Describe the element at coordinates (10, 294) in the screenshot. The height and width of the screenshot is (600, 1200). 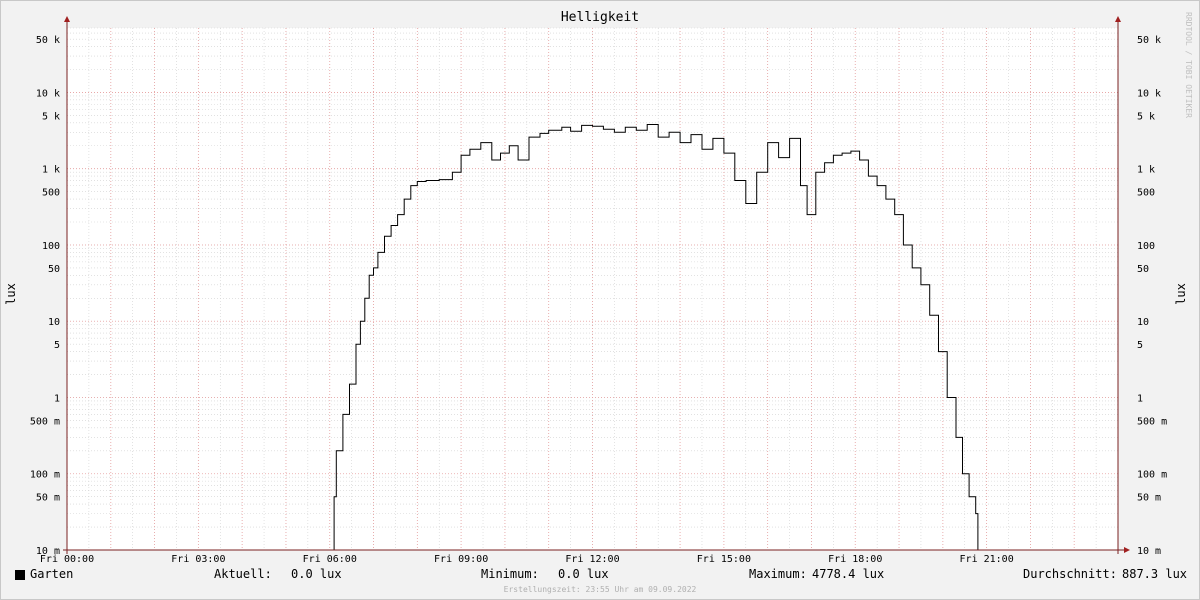
I see `y-axis-label-left: lux` at that location.